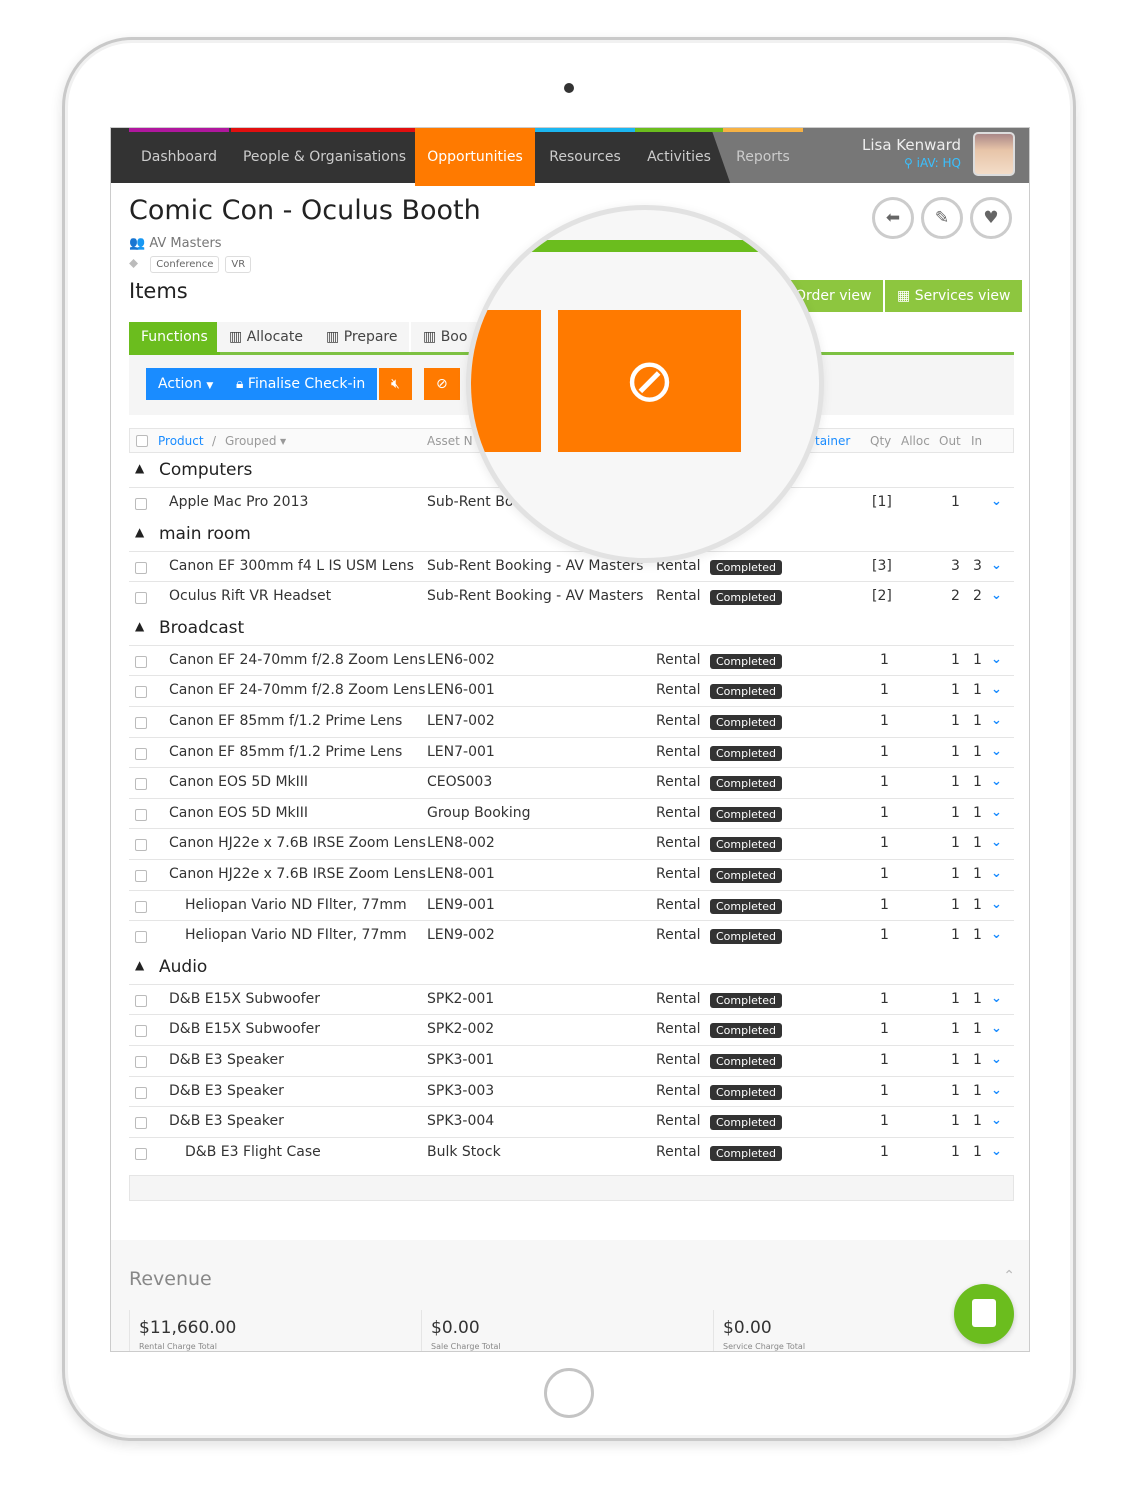 This screenshot has width=1134, height=1502. Describe the element at coordinates (142, 441) in the screenshot. I see `select-all-checkbox` at that location.